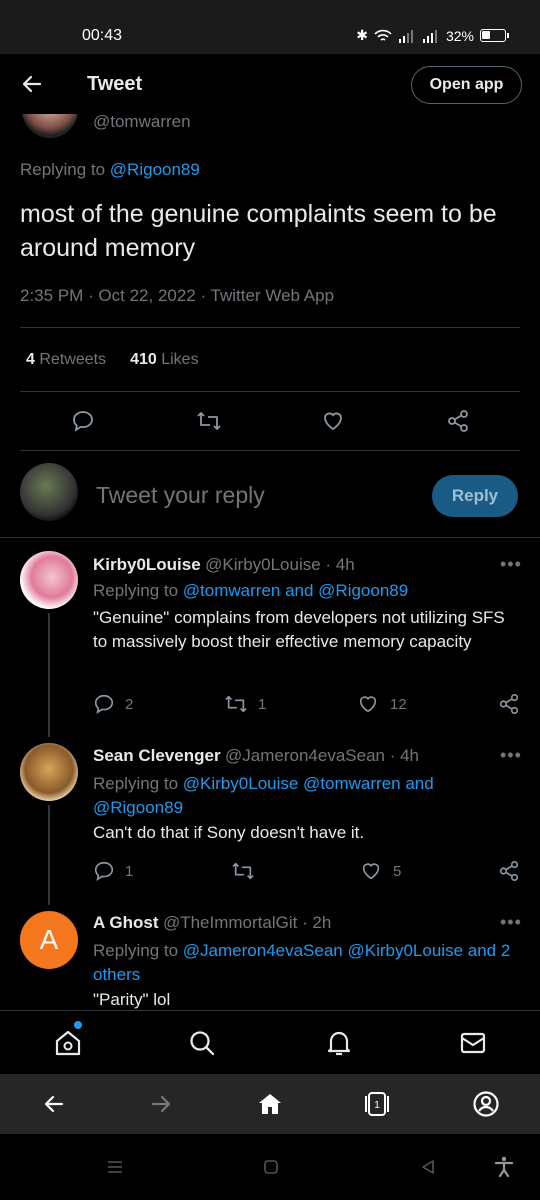 This screenshot has width=540, height=1200. Describe the element at coordinates (473, 1043) in the screenshot. I see `messages-tab` at that location.